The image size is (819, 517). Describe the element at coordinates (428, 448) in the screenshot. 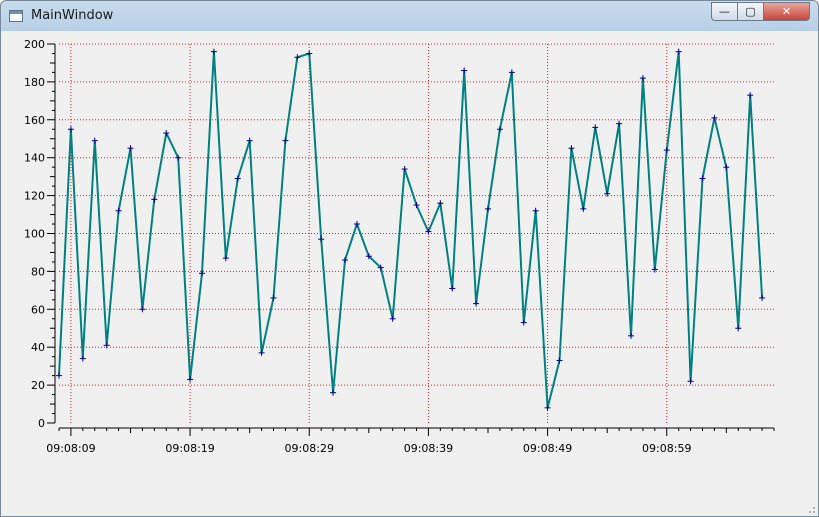

I see `x-tick-label: 09:08:39` at that location.